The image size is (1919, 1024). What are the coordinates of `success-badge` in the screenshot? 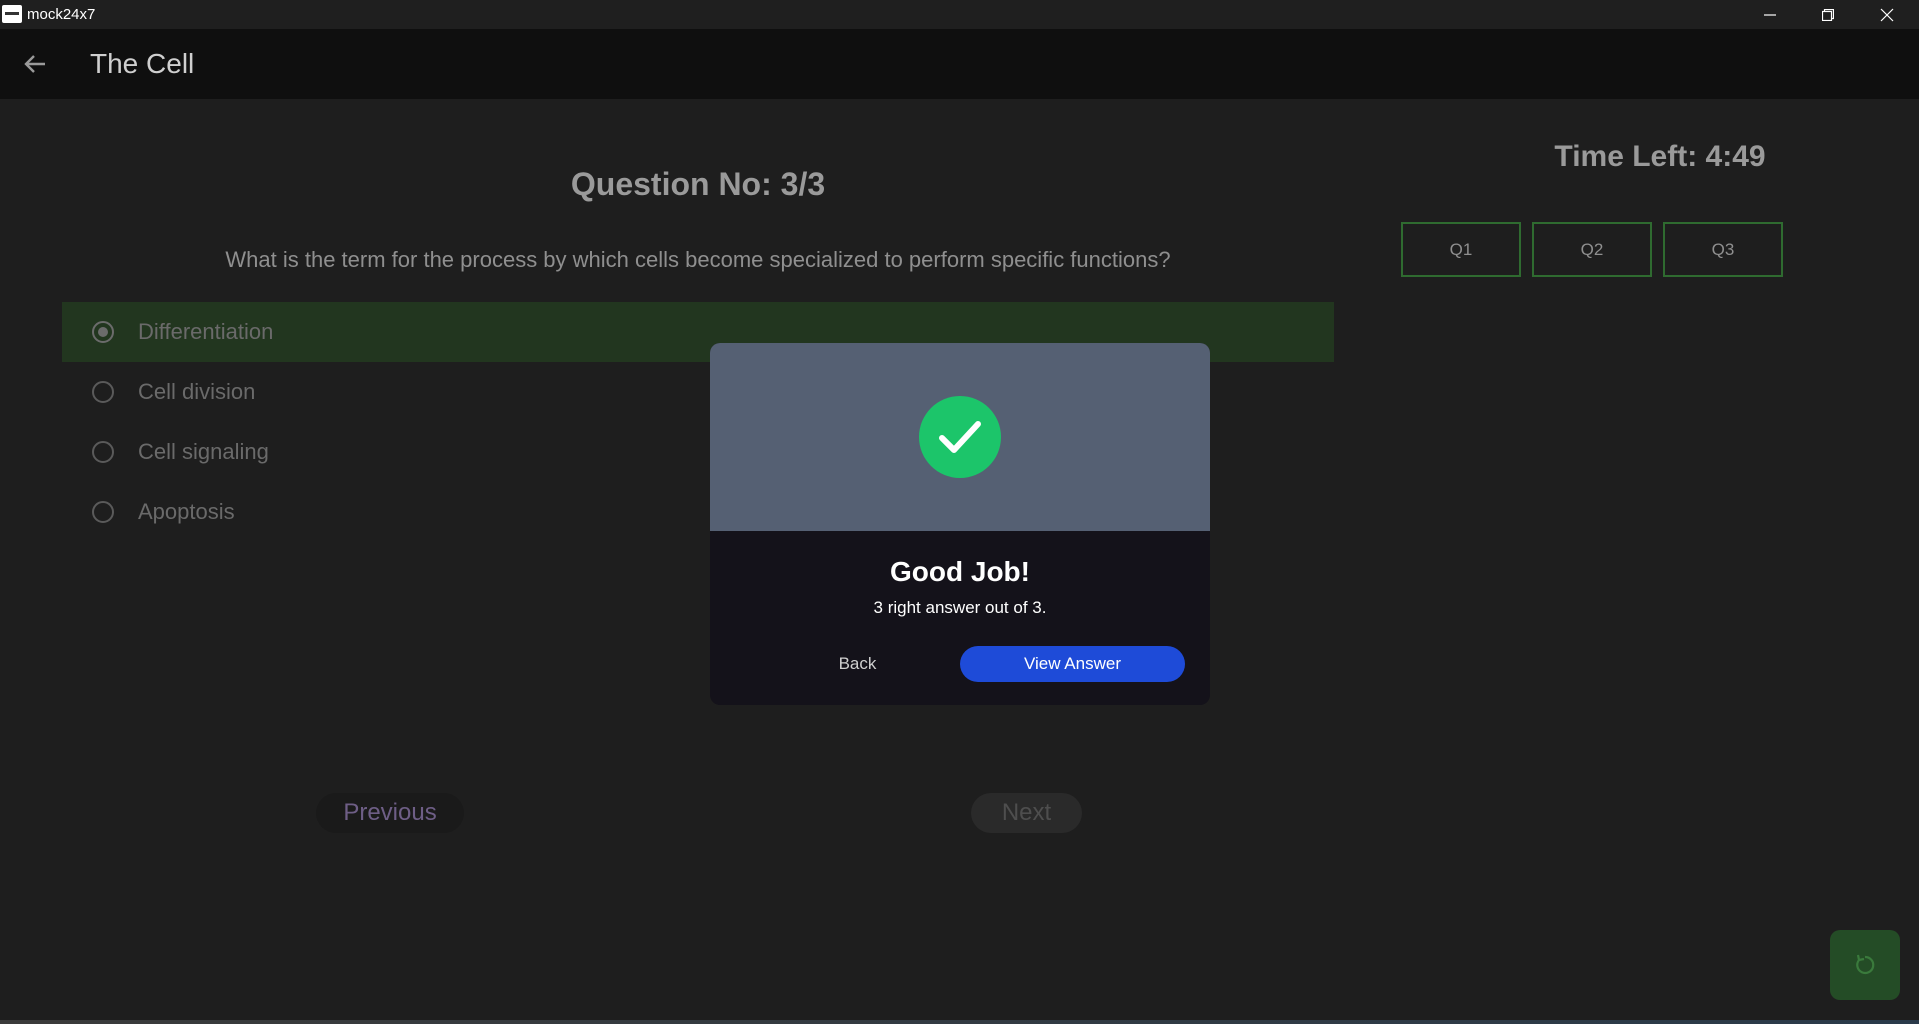 It's located at (960, 437).